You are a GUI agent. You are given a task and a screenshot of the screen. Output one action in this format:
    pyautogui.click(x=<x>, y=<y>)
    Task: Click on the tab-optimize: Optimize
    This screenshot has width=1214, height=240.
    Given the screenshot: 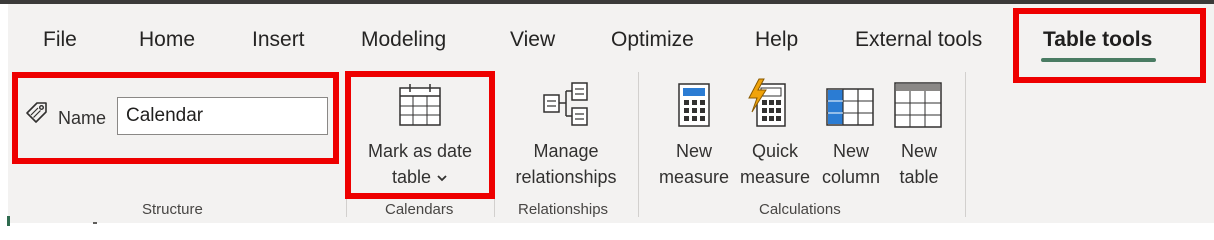 What is the action you would take?
    pyautogui.click(x=652, y=40)
    